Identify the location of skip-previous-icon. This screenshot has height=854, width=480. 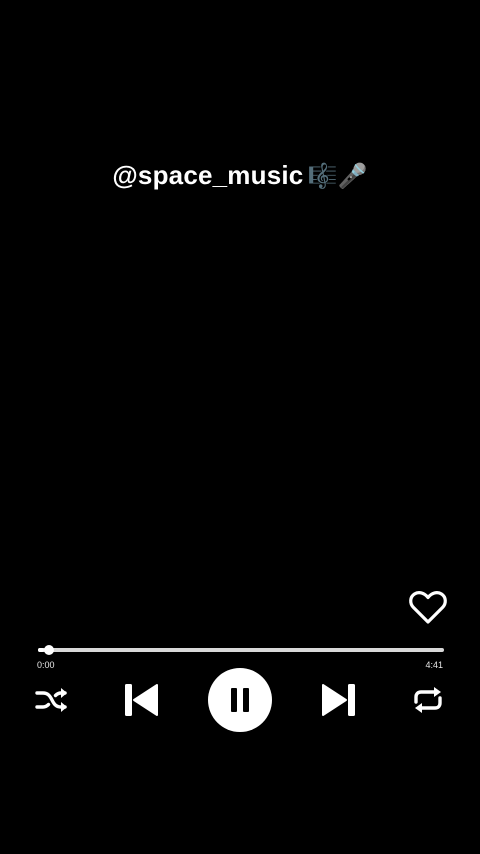
(141, 700).